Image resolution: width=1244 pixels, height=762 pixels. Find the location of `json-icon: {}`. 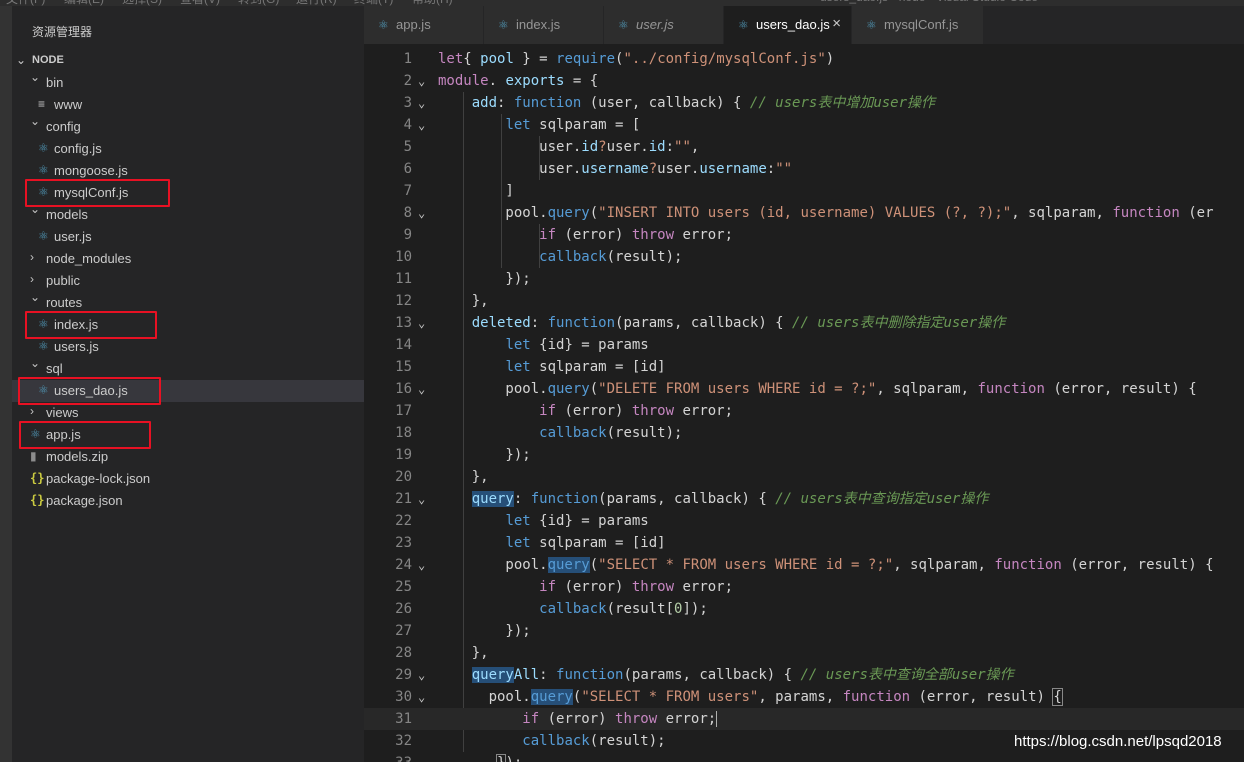

json-icon: {} is located at coordinates (37, 478).